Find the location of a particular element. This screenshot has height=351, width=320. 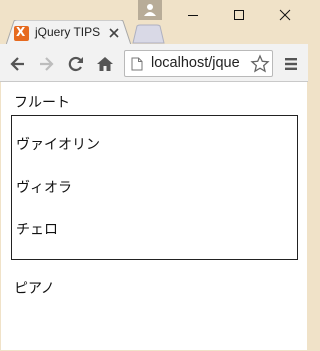

forward-arrow-icon is located at coordinates (46, 64).